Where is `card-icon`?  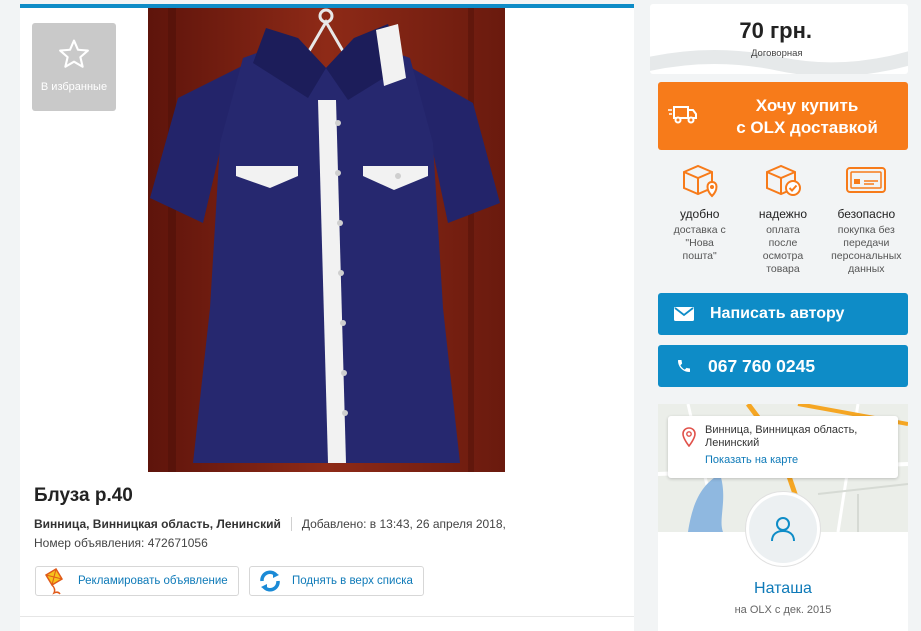
card-icon is located at coordinates (866, 180).